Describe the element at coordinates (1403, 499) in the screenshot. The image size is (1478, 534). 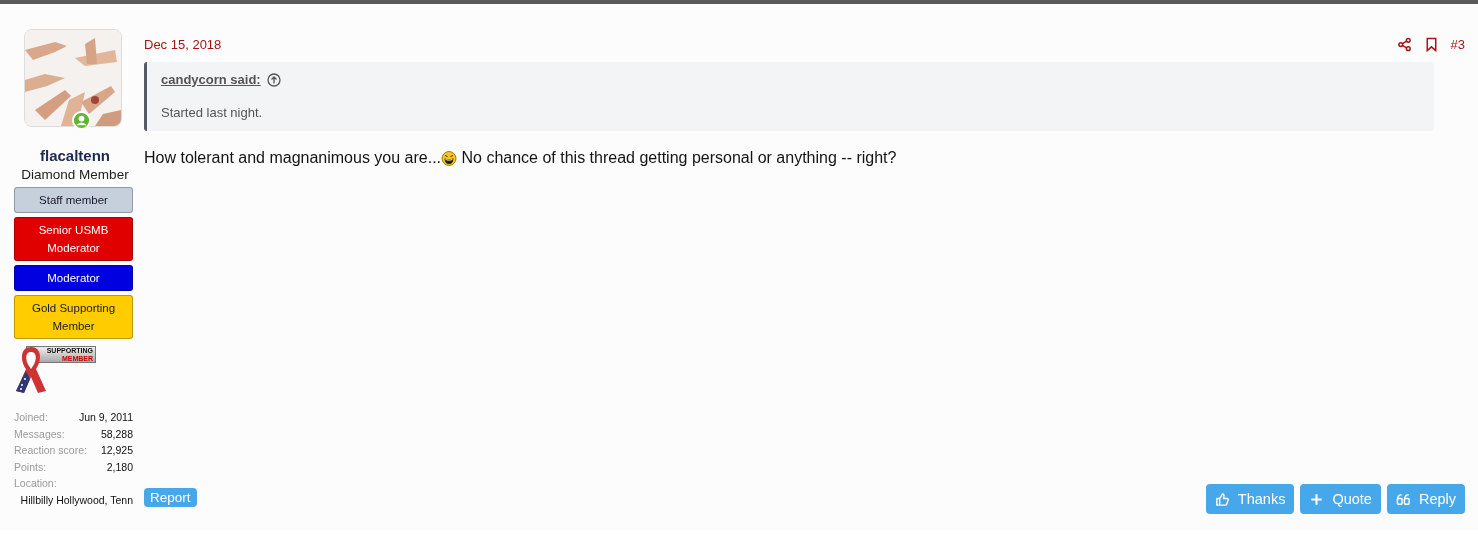
I see `quote-marks-icon` at that location.